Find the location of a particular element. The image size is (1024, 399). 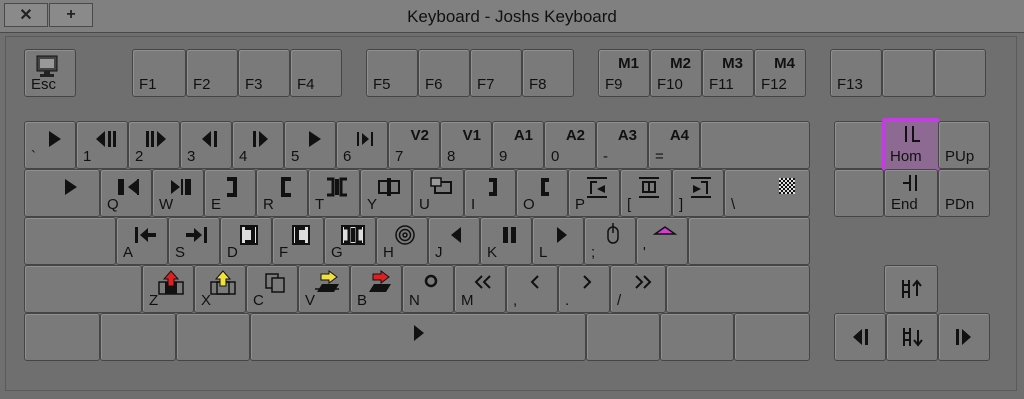

key-f6: F6 is located at coordinates (444, 73).